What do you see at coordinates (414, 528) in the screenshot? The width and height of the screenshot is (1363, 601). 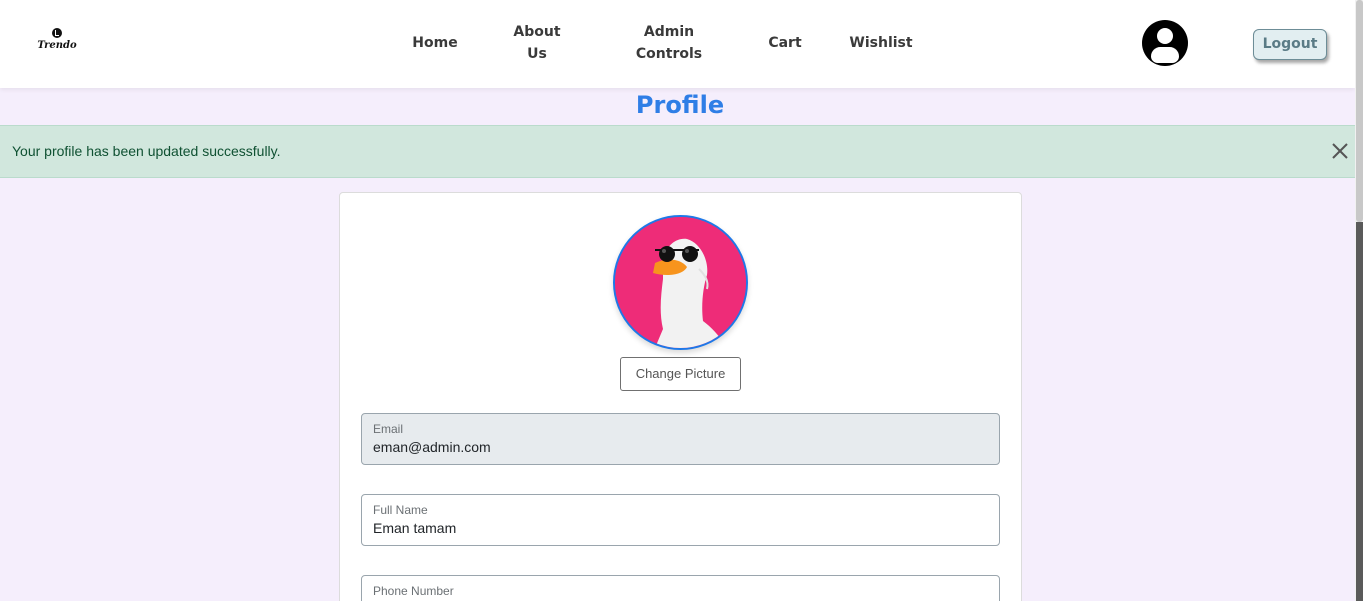 I see `full-name-value: Eman tamam` at bounding box center [414, 528].